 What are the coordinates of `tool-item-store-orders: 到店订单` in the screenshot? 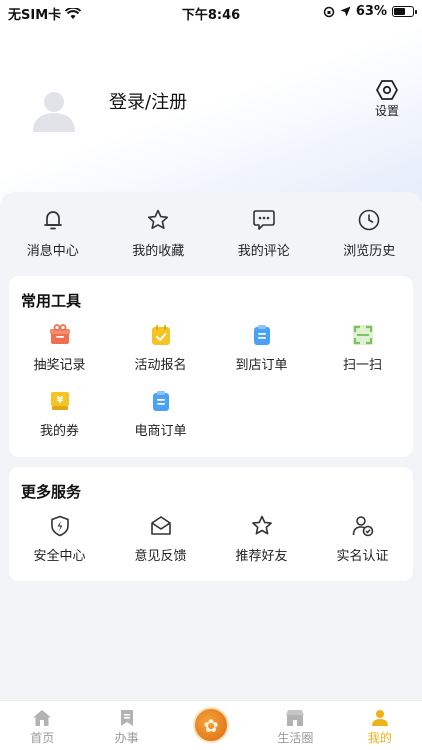 It's located at (261, 357).